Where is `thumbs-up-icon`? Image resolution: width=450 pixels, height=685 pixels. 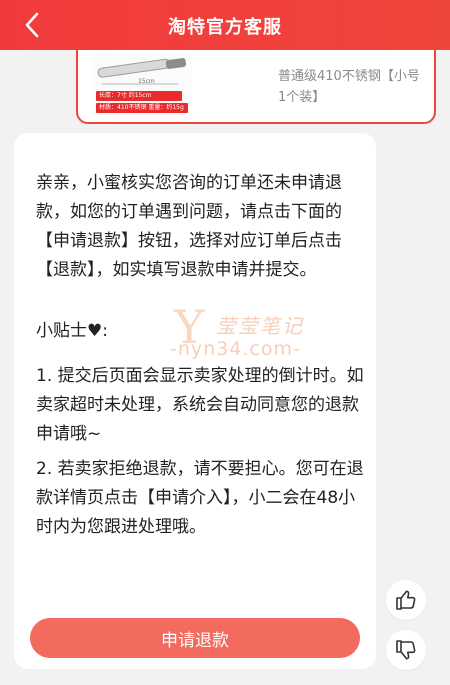
thumbs-up-icon is located at coordinates (406, 600).